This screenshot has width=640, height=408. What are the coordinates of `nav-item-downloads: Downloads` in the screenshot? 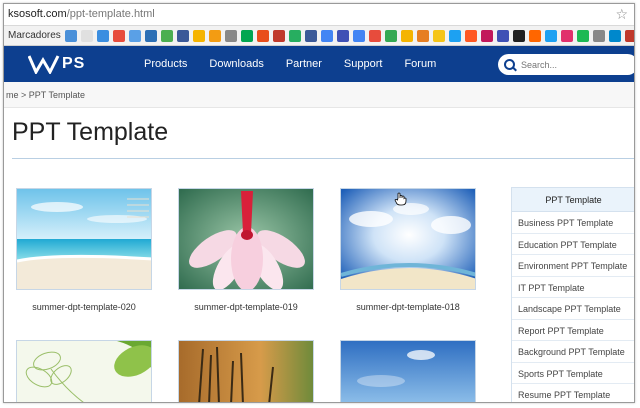 It's located at (236, 64).